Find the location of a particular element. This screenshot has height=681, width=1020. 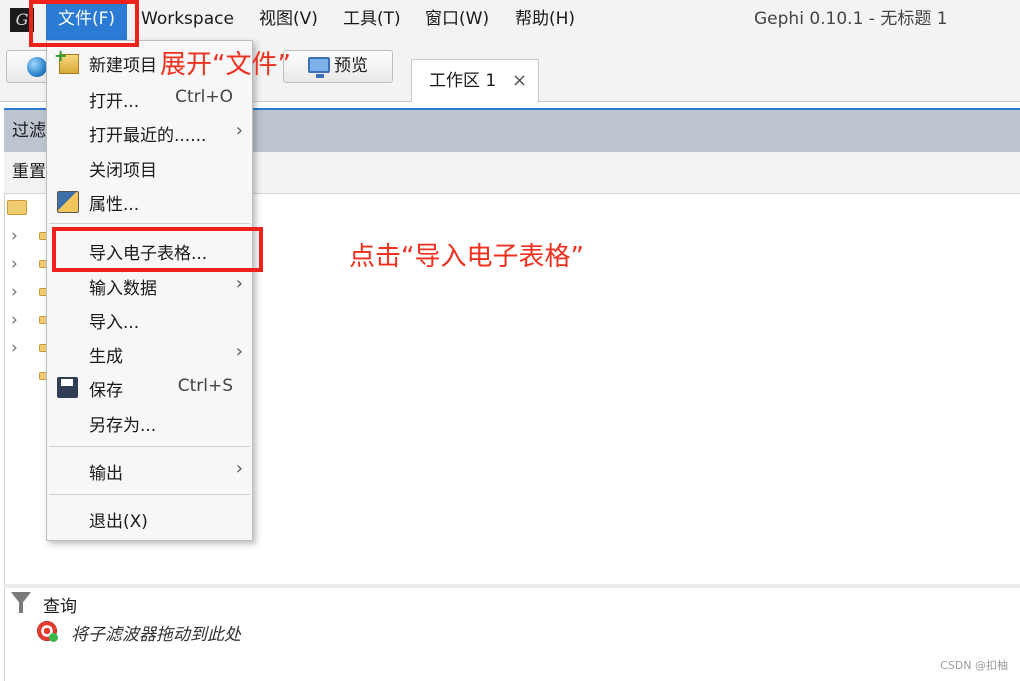

preview-button: 预览 is located at coordinates (338, 66).